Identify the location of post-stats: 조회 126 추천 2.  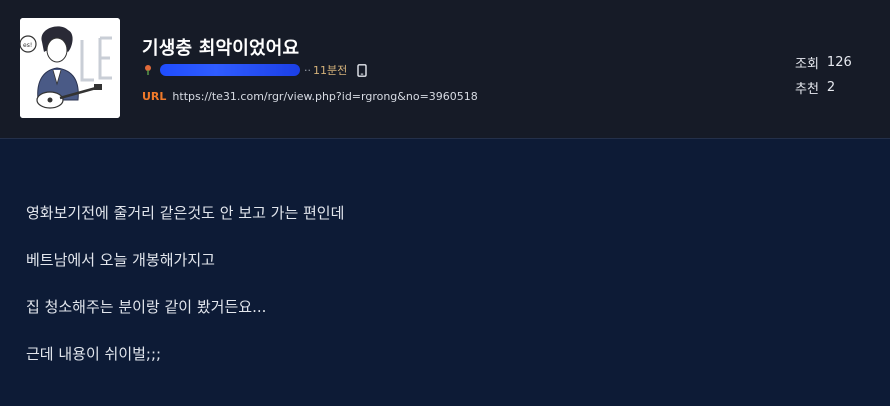
(823, 75).